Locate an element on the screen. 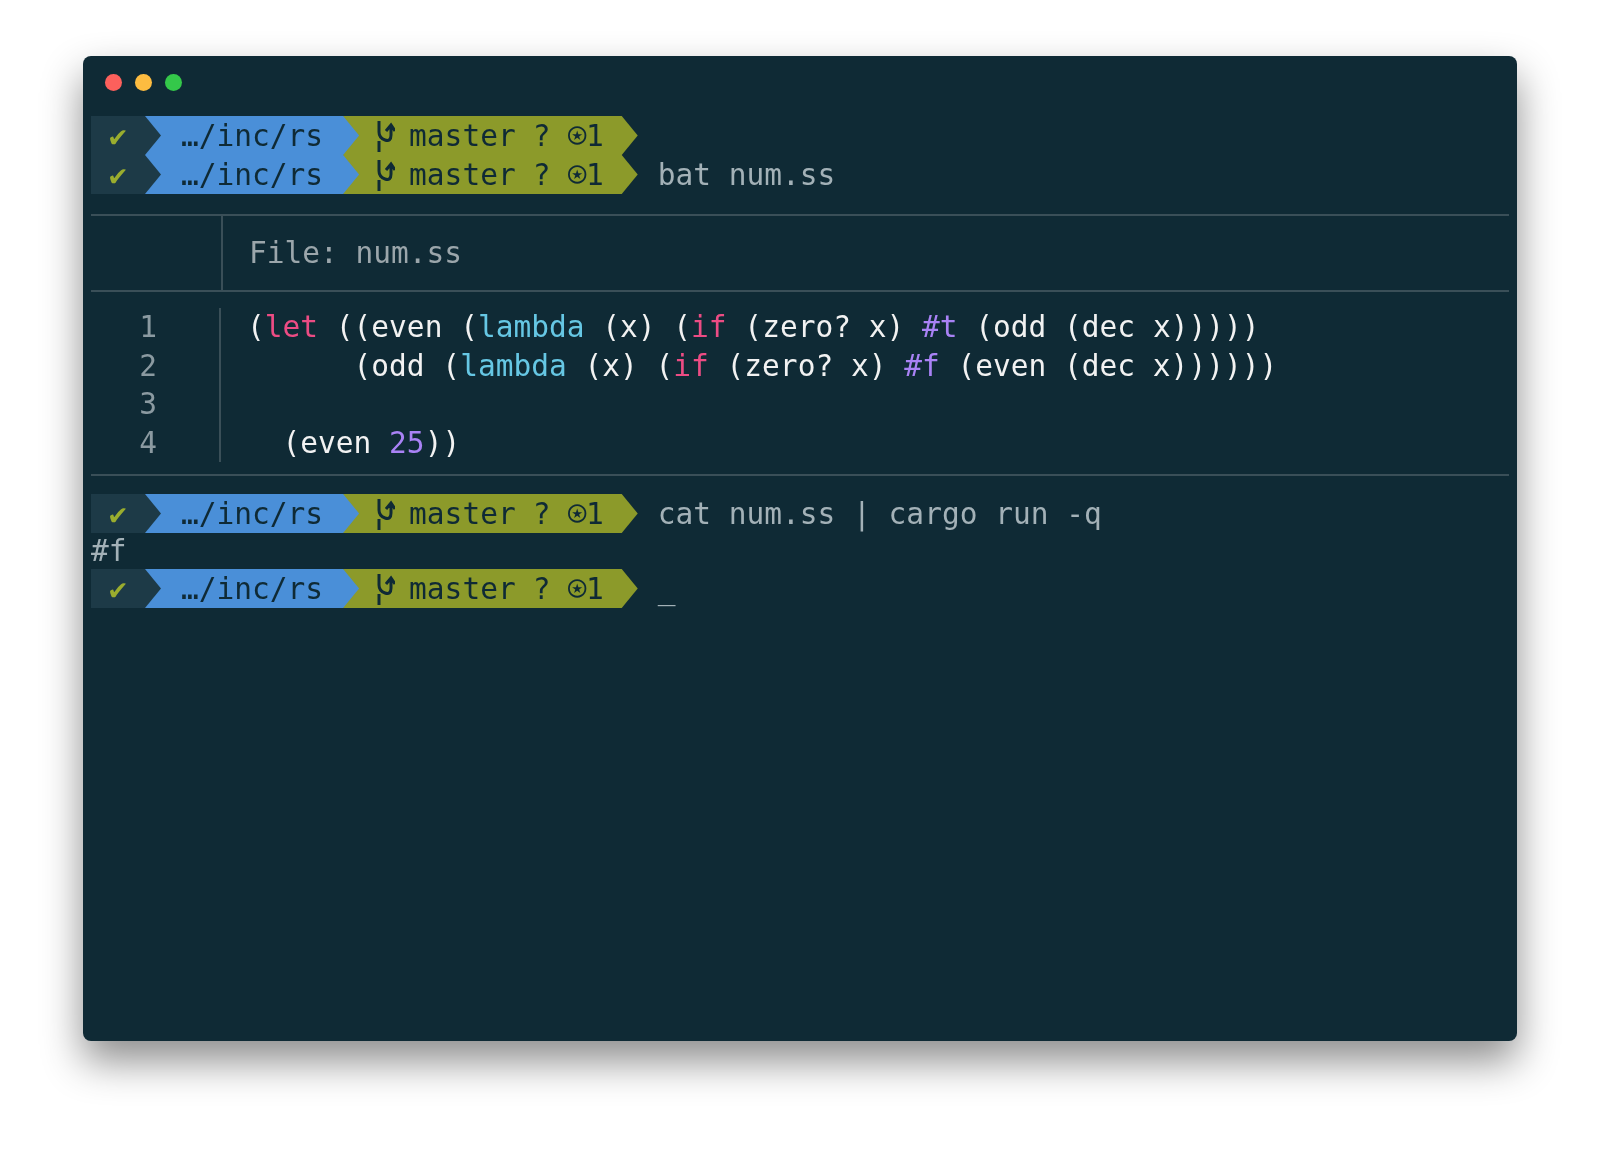 Image resolution: width=1600 pixels, height=1151 pixels. line-number: 4 is located at coordinates (148, 443).